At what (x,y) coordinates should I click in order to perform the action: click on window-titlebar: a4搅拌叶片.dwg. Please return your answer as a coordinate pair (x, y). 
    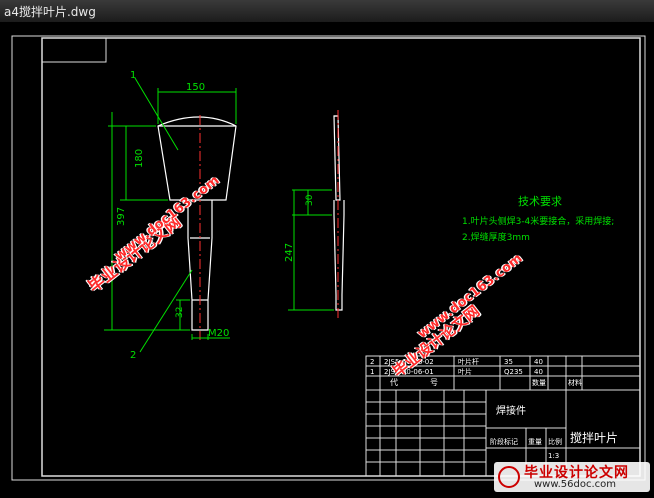
    Looking at the image, I should click on (327, 11).